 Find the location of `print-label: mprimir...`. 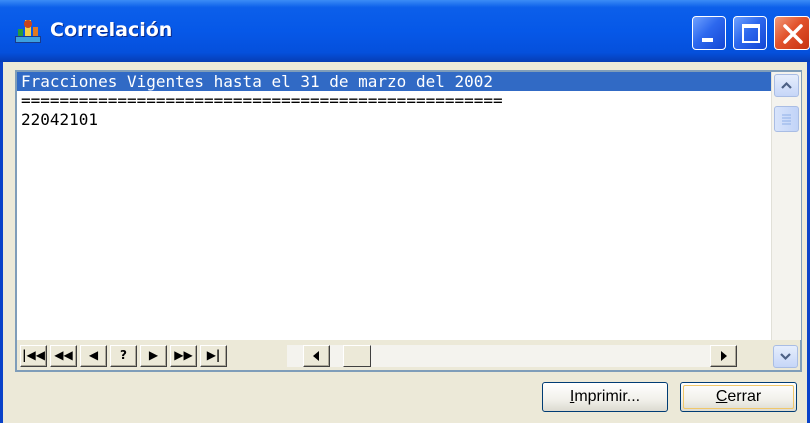

print-label: mprimir... is located at coordinates (607, 396).